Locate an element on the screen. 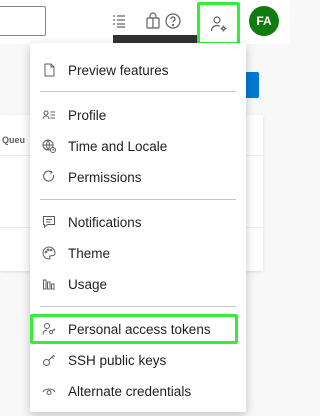  user-settings-icon is located at coordinates (219, 24).